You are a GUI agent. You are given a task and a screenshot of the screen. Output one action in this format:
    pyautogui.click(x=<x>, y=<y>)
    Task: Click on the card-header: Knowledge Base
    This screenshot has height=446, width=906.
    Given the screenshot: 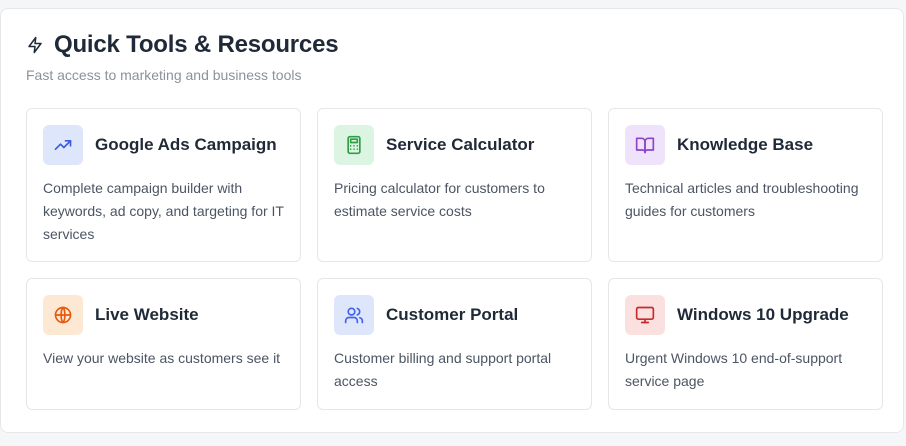 What is the action you would take?
    pyautogui.click(x=745, y=145)
    